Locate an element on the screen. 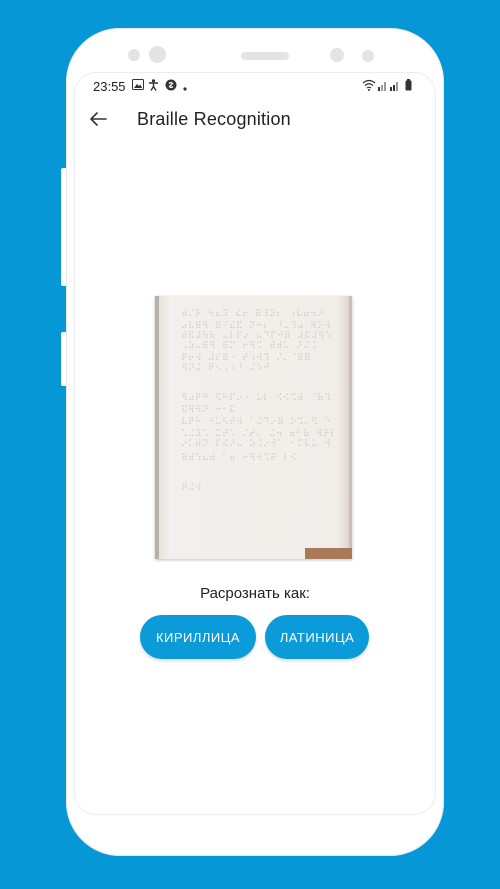 This screenshot has width=500, height=889. dot-icon is located at coordinates (185, 88).